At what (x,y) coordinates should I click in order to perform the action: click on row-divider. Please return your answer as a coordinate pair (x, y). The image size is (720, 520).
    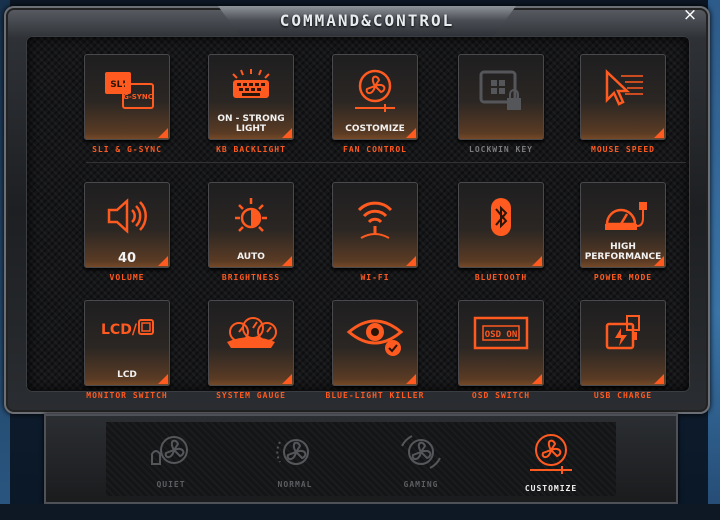
    Looking at the image, I should click on (386, 162).